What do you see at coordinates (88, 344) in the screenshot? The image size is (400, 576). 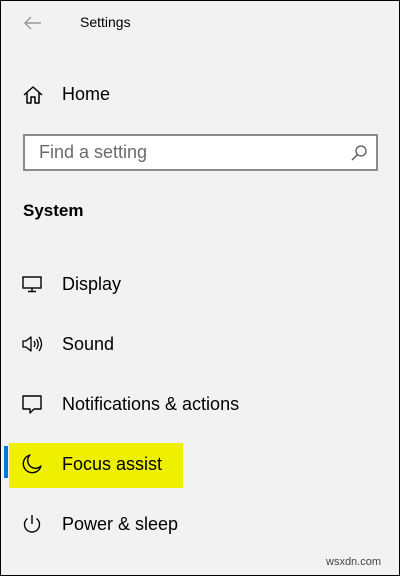 I see `nav-item-label: Sound` at bounding box center [88, 344].